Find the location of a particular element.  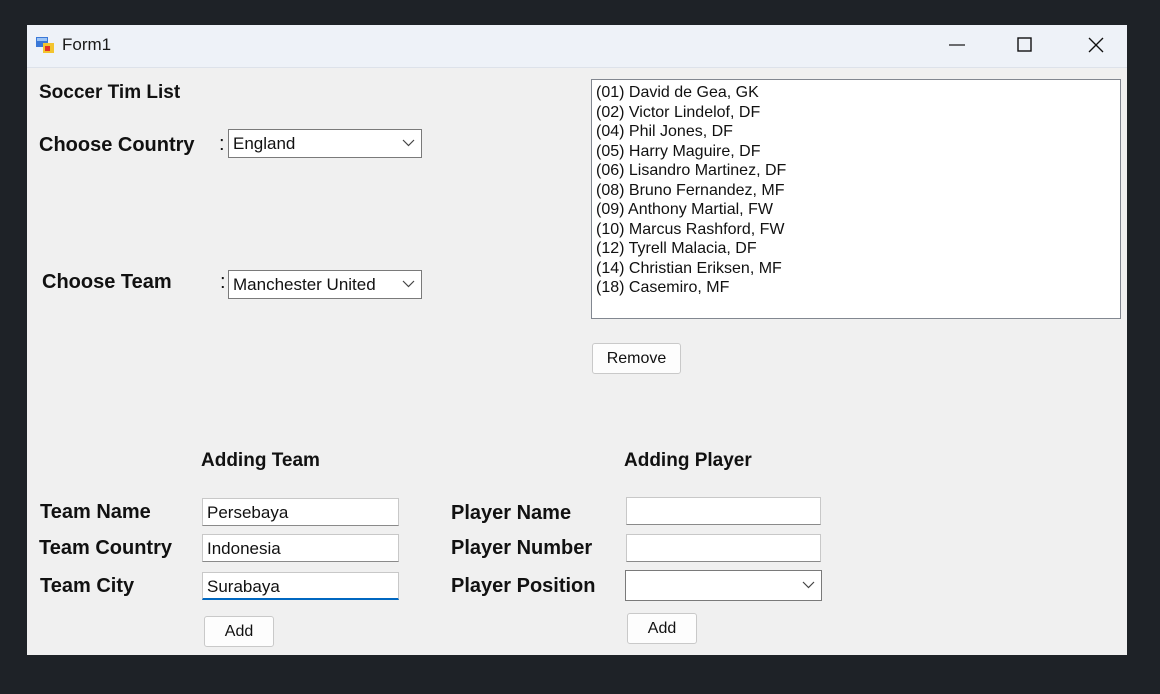

page-title: Soccer Tim List is located at coordinates (110, 92).